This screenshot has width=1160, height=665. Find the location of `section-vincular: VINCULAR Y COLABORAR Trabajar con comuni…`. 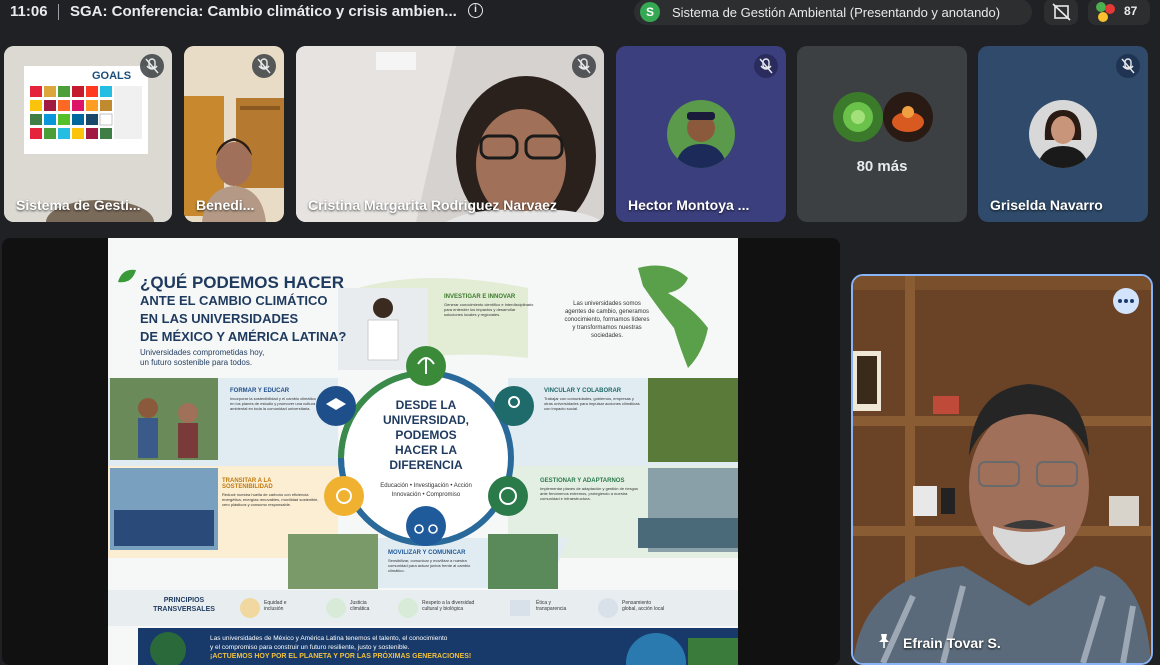

section-vincular: VINCULAR Y COLABORAR Trabajar con comuni… is located at coordinates (593, 399).